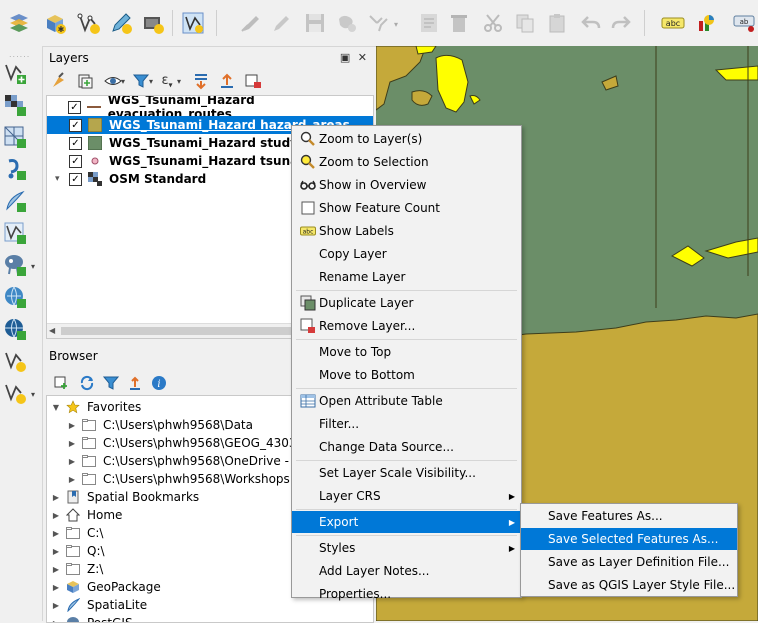 The width and height of the screenshot is (758, 623). What do you see at coordinates (106, 587) in the screenshot?
I see `browser-item: ▶GeoPackage` at bounding box center [106, 587].